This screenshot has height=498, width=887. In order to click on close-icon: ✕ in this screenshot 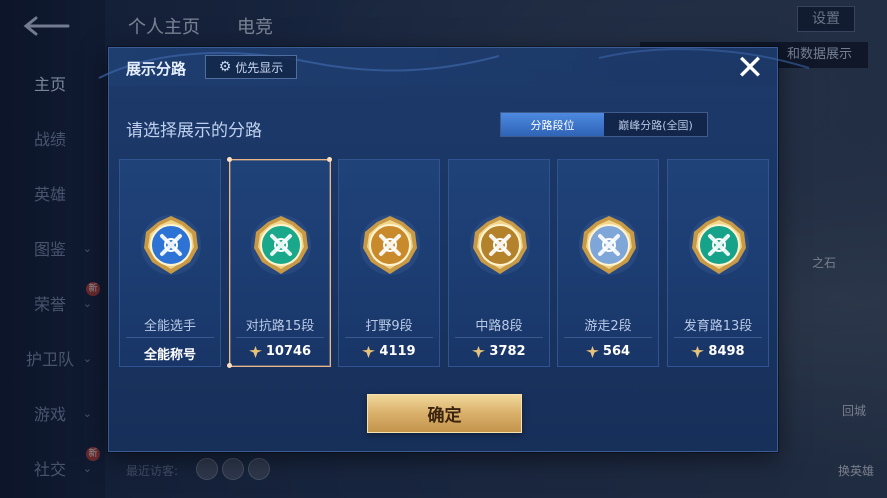, I will do `click(750, 69)`.